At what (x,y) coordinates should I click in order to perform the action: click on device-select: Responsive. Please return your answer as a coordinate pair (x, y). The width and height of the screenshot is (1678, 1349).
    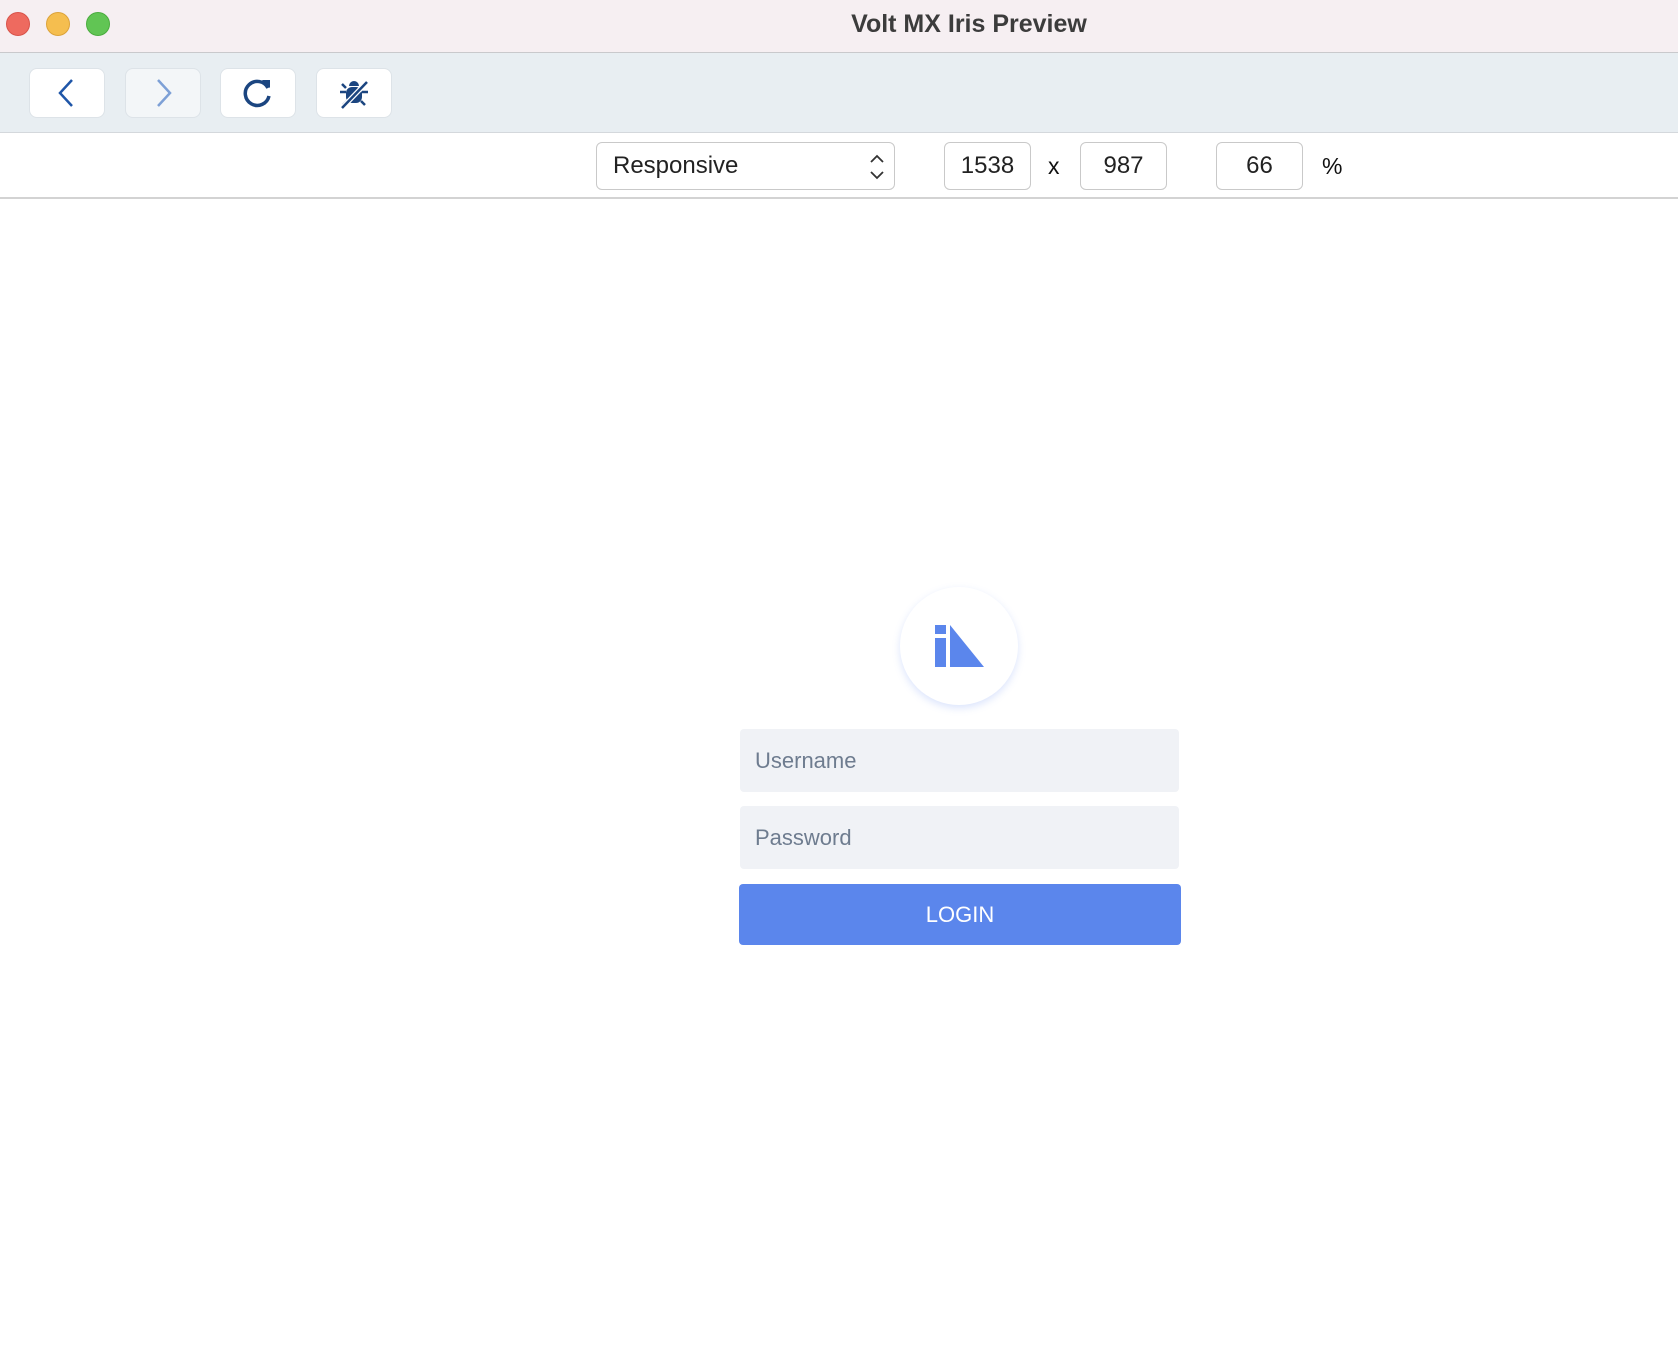
    Looking at the image, I should click on (745, 166).